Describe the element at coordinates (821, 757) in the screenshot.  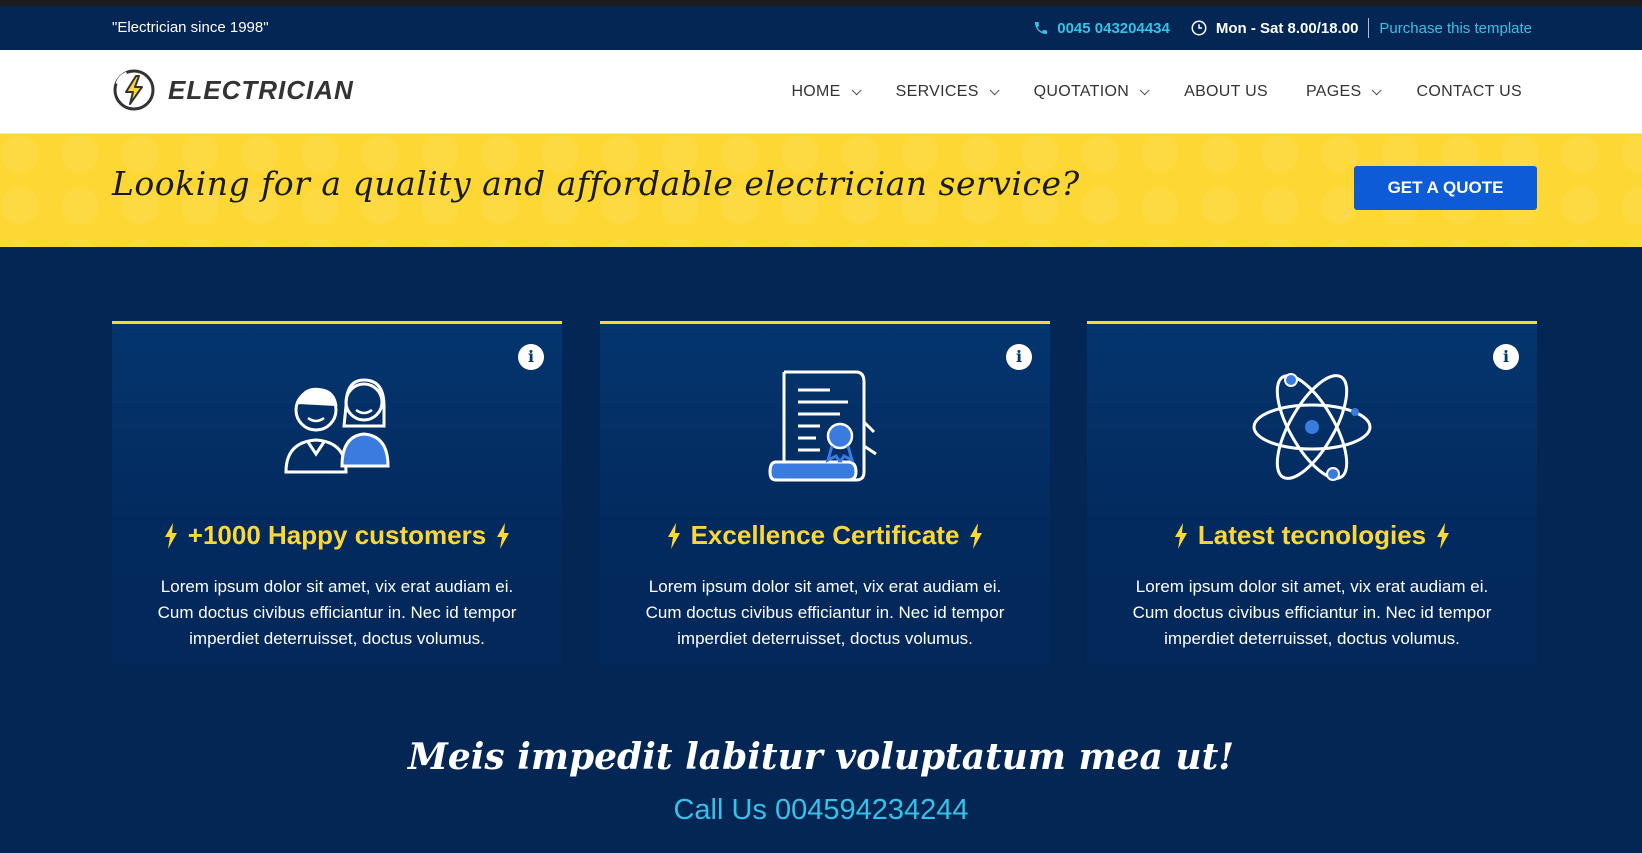
I see `cta-title: Meis impedit labitur voluptatum mea ut!` at that location.